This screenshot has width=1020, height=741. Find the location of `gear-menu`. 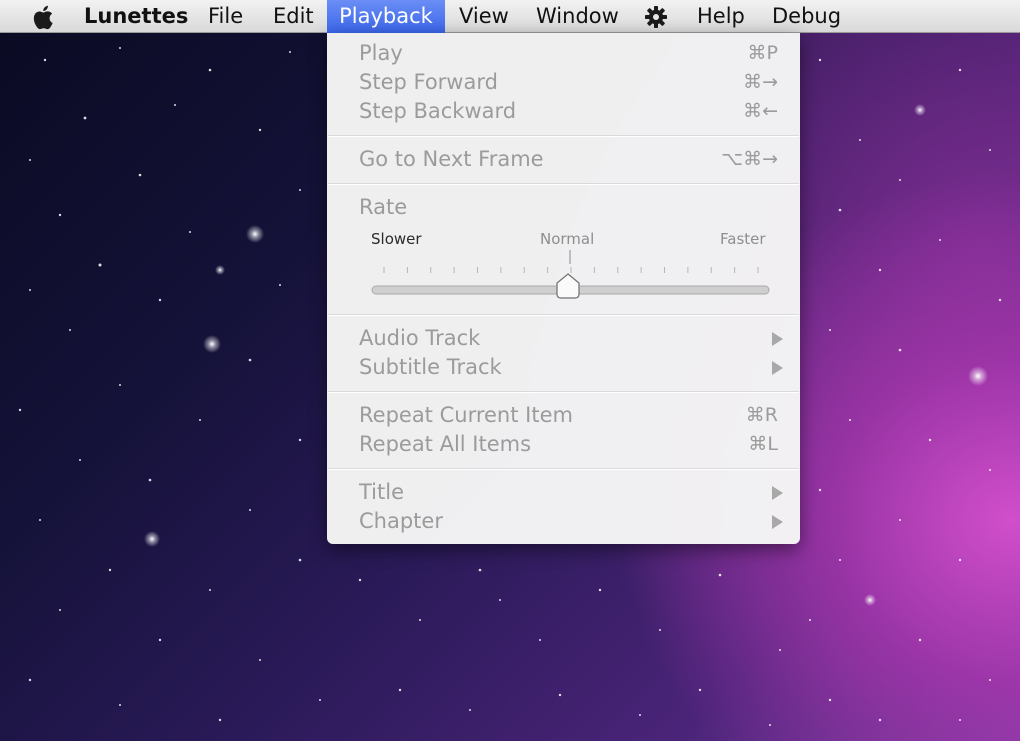

gear-menu is located at coordinates (656, 16).